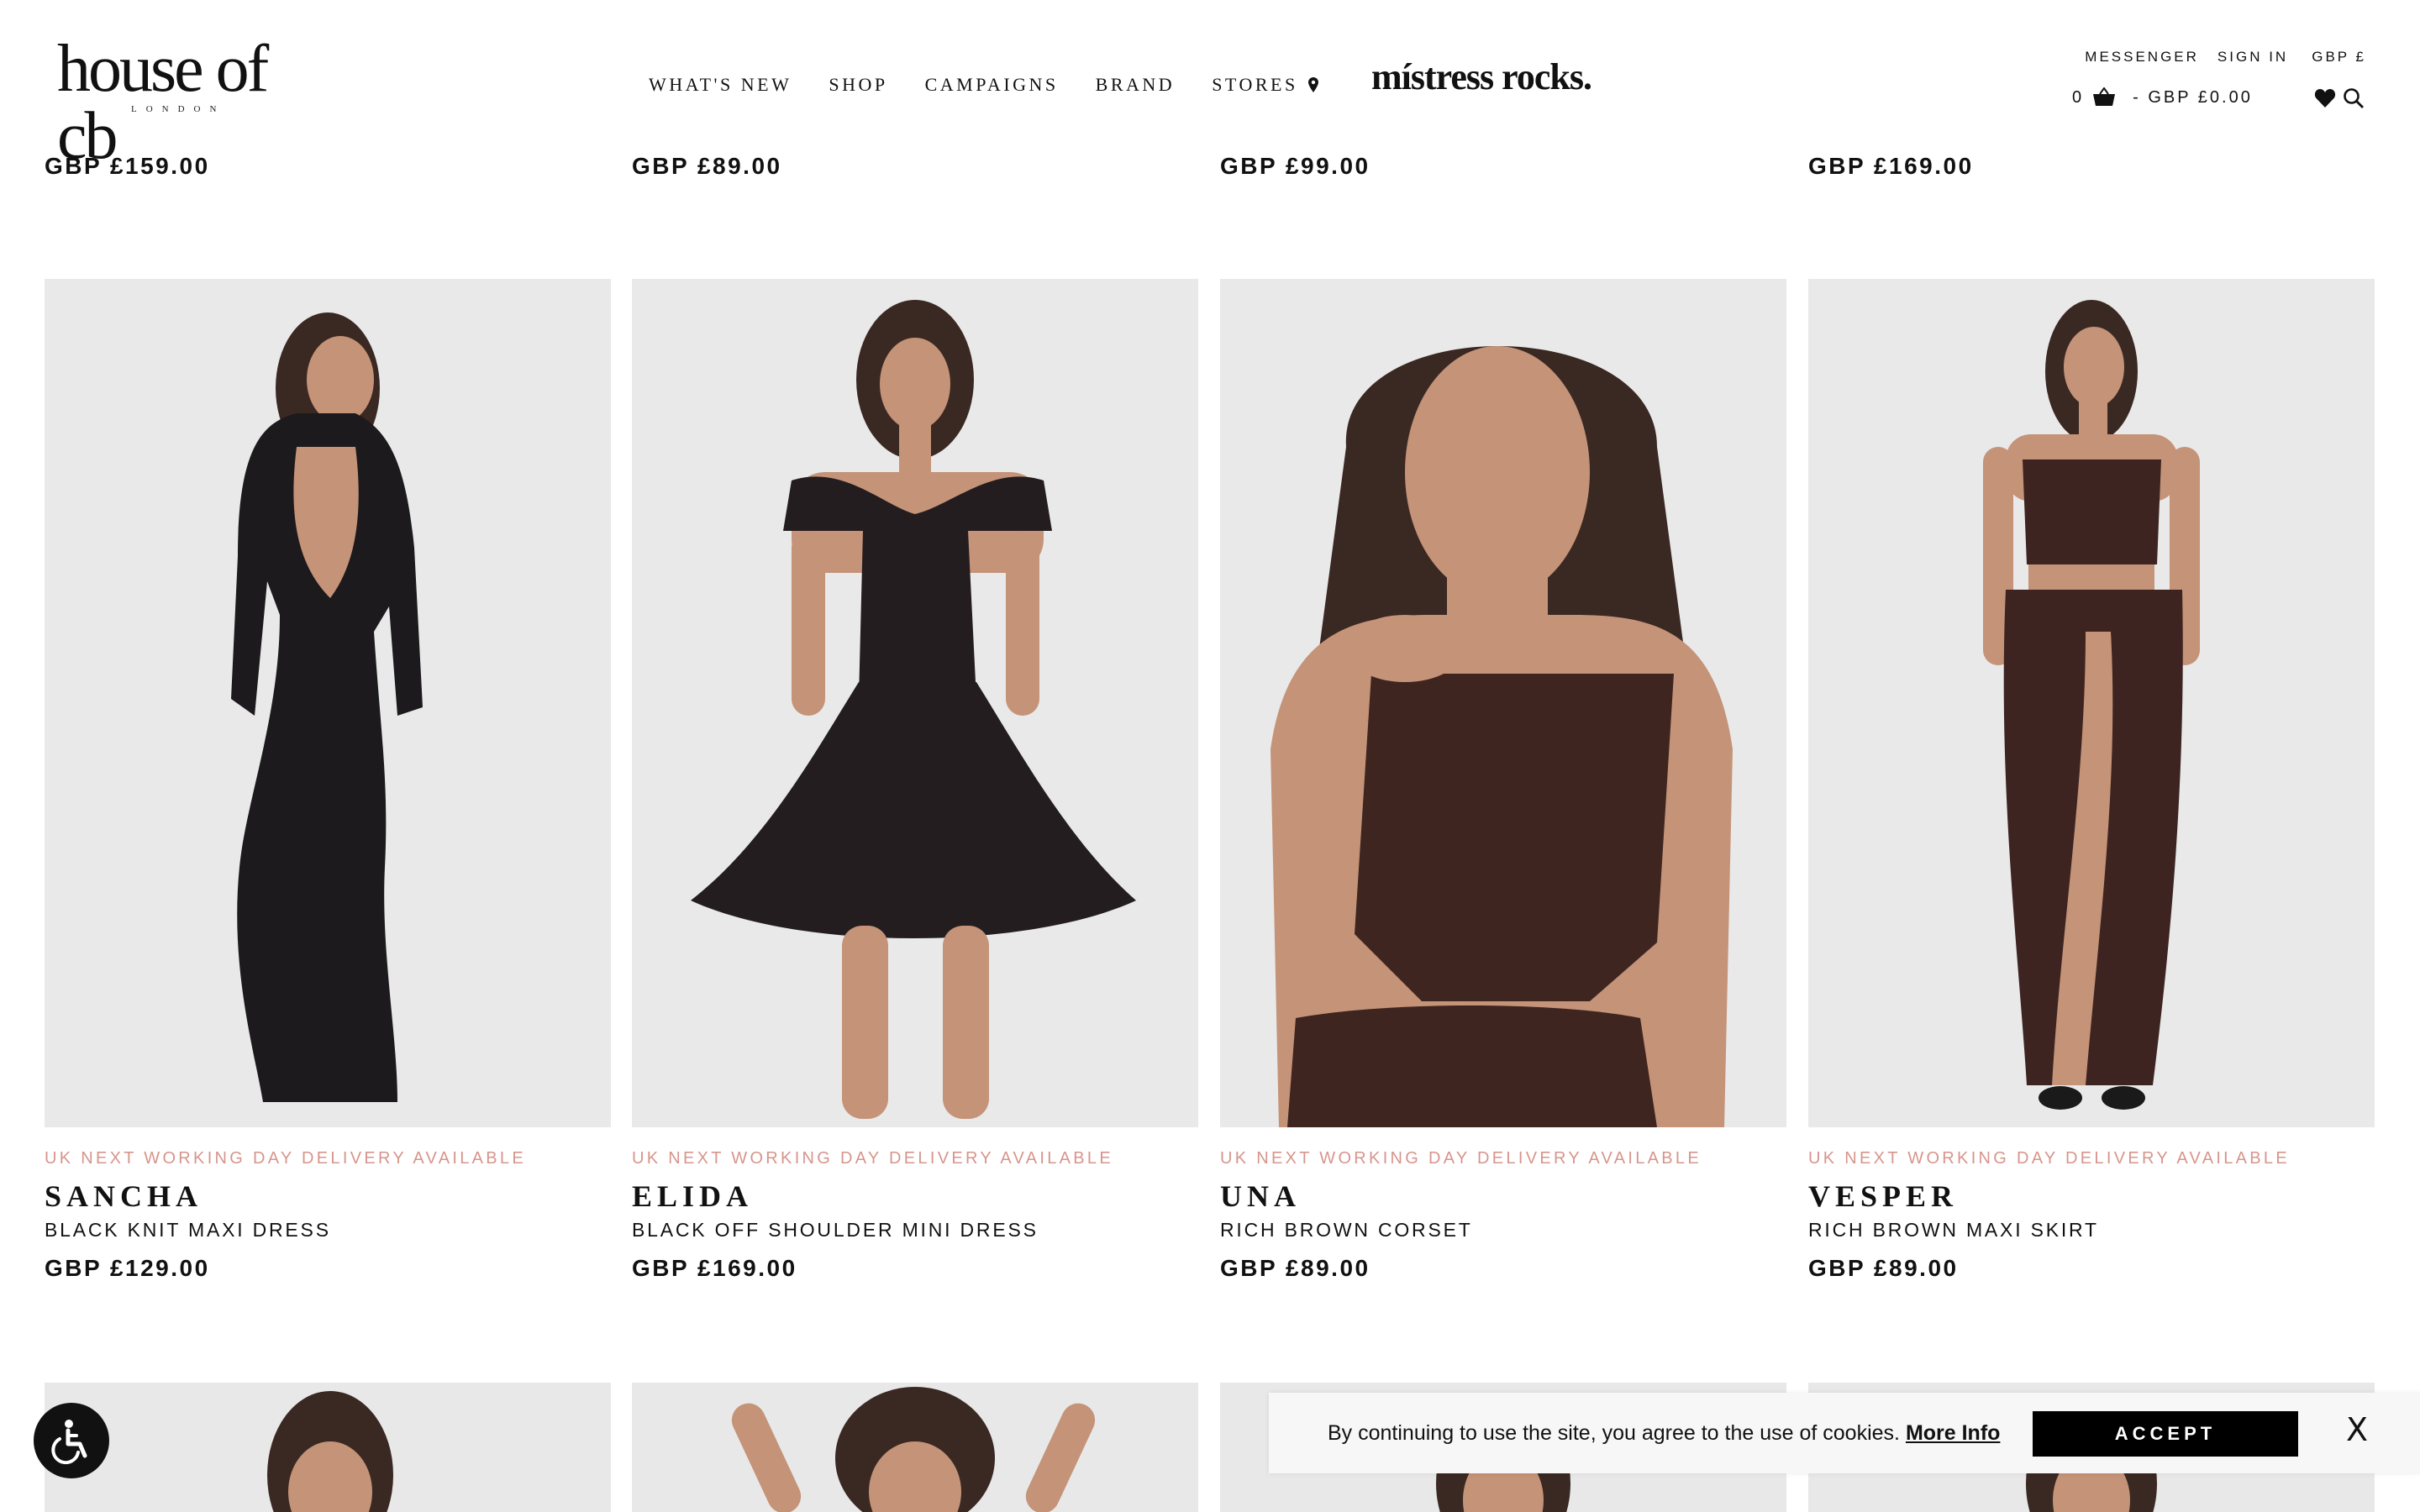  Describe the element at coordinates (1295, 166) in the screenshot. I see `product-price: GBP £99.00` at that location.